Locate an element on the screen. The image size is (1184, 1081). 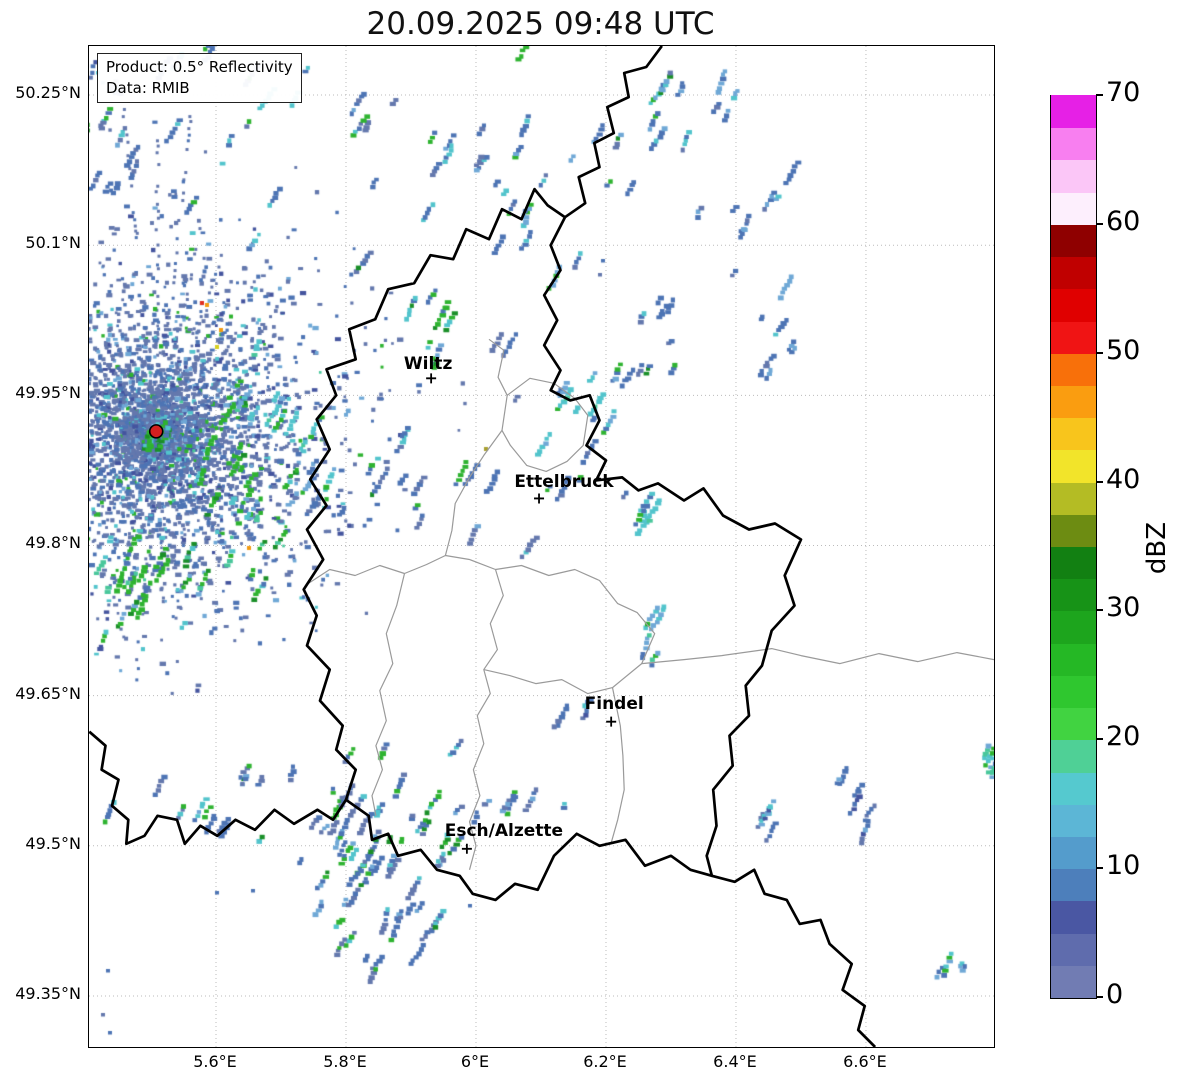
product-info-box: Product: 0.5° Reflectivity Data: RMIB is located at coordinates (199, 78).